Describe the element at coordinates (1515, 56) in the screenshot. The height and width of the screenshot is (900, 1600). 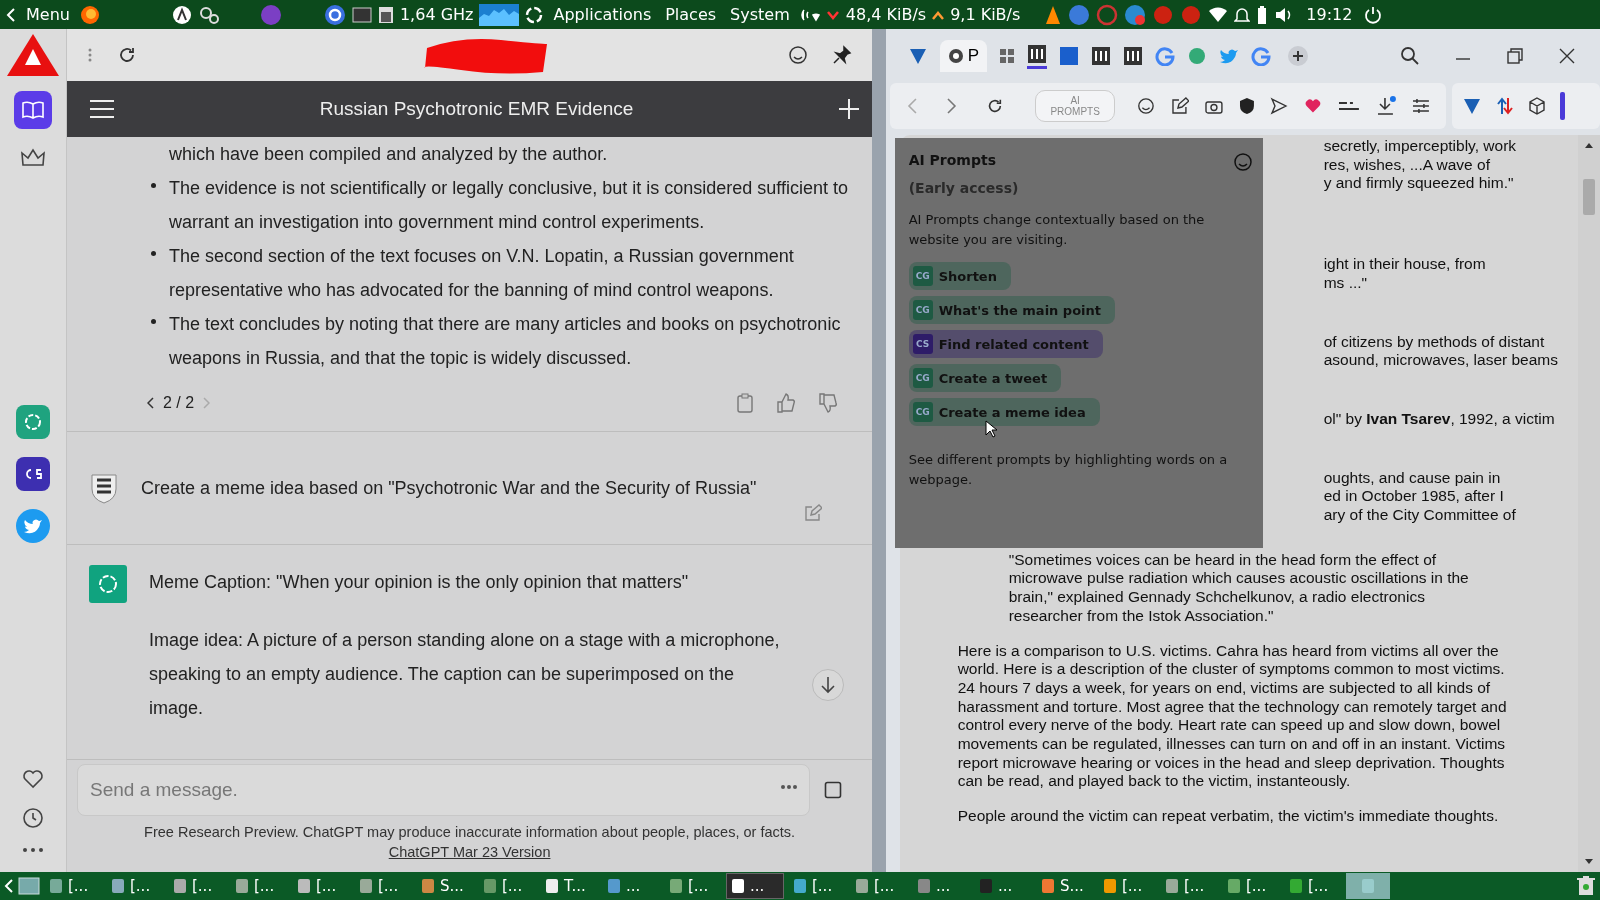
I see `restore-icon` at that location.